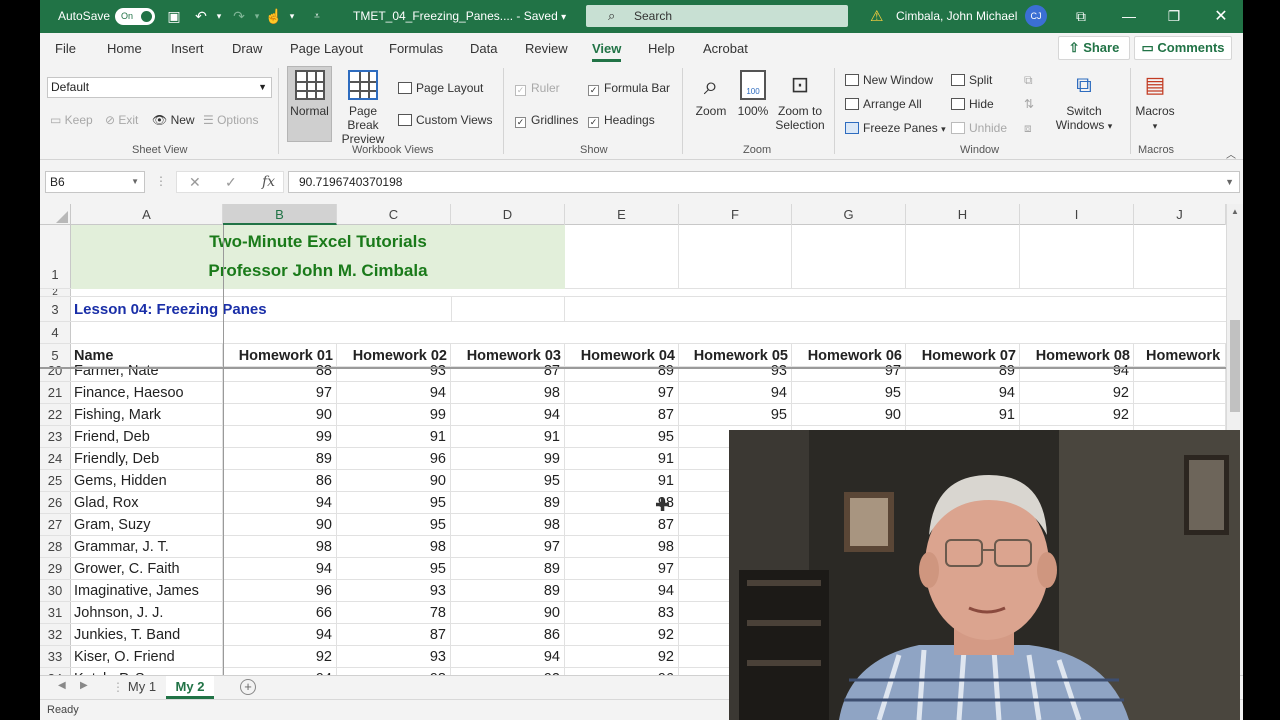 This screenshot has width=1280, height=720. What do you see at coordinates (607, 51) in the screenshot?
I see `tab-view: View` at bounding box center [607, 51].